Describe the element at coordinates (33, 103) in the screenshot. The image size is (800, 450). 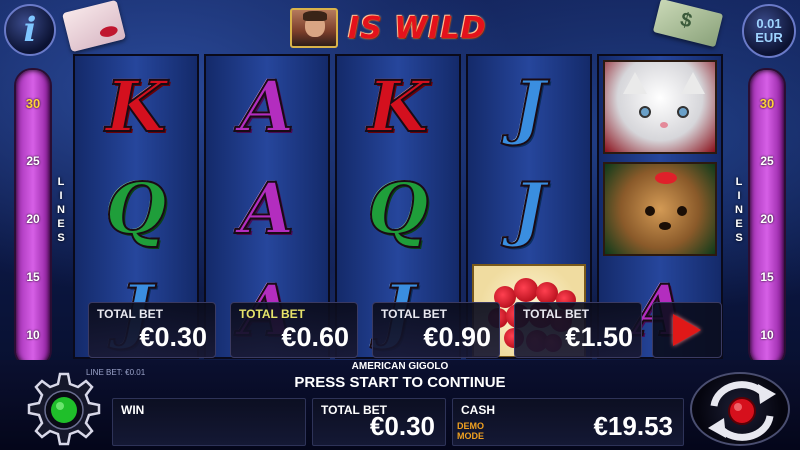
I see `lines-30-left: 30` at that location.